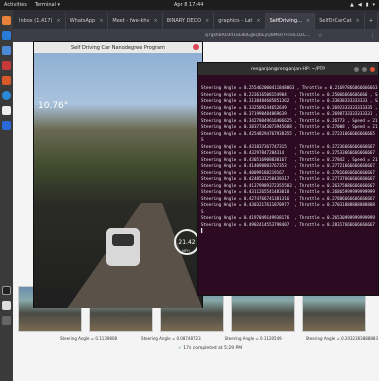  Describe the element at coordinates (335, 21) in the screenshot. I see `tab-label: SelfDrCarCat` at that location.